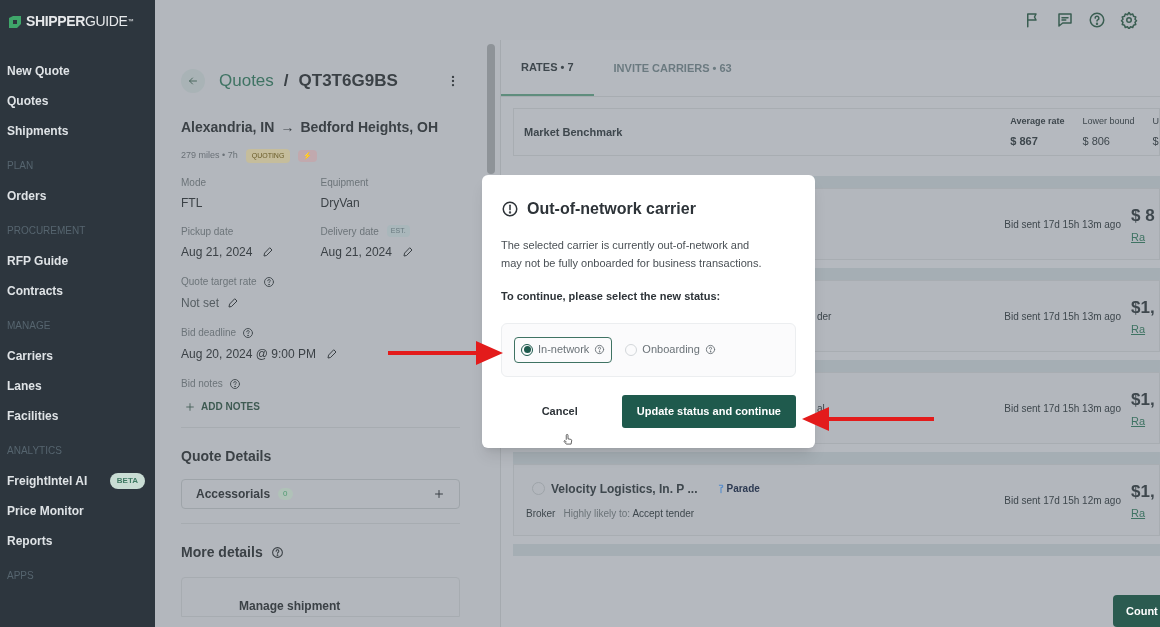 The width and height of the screenshot is (1160, 627). I want to click on field-value: Aug 20, 2024 @ 9:00 PM, so click(248, 354).